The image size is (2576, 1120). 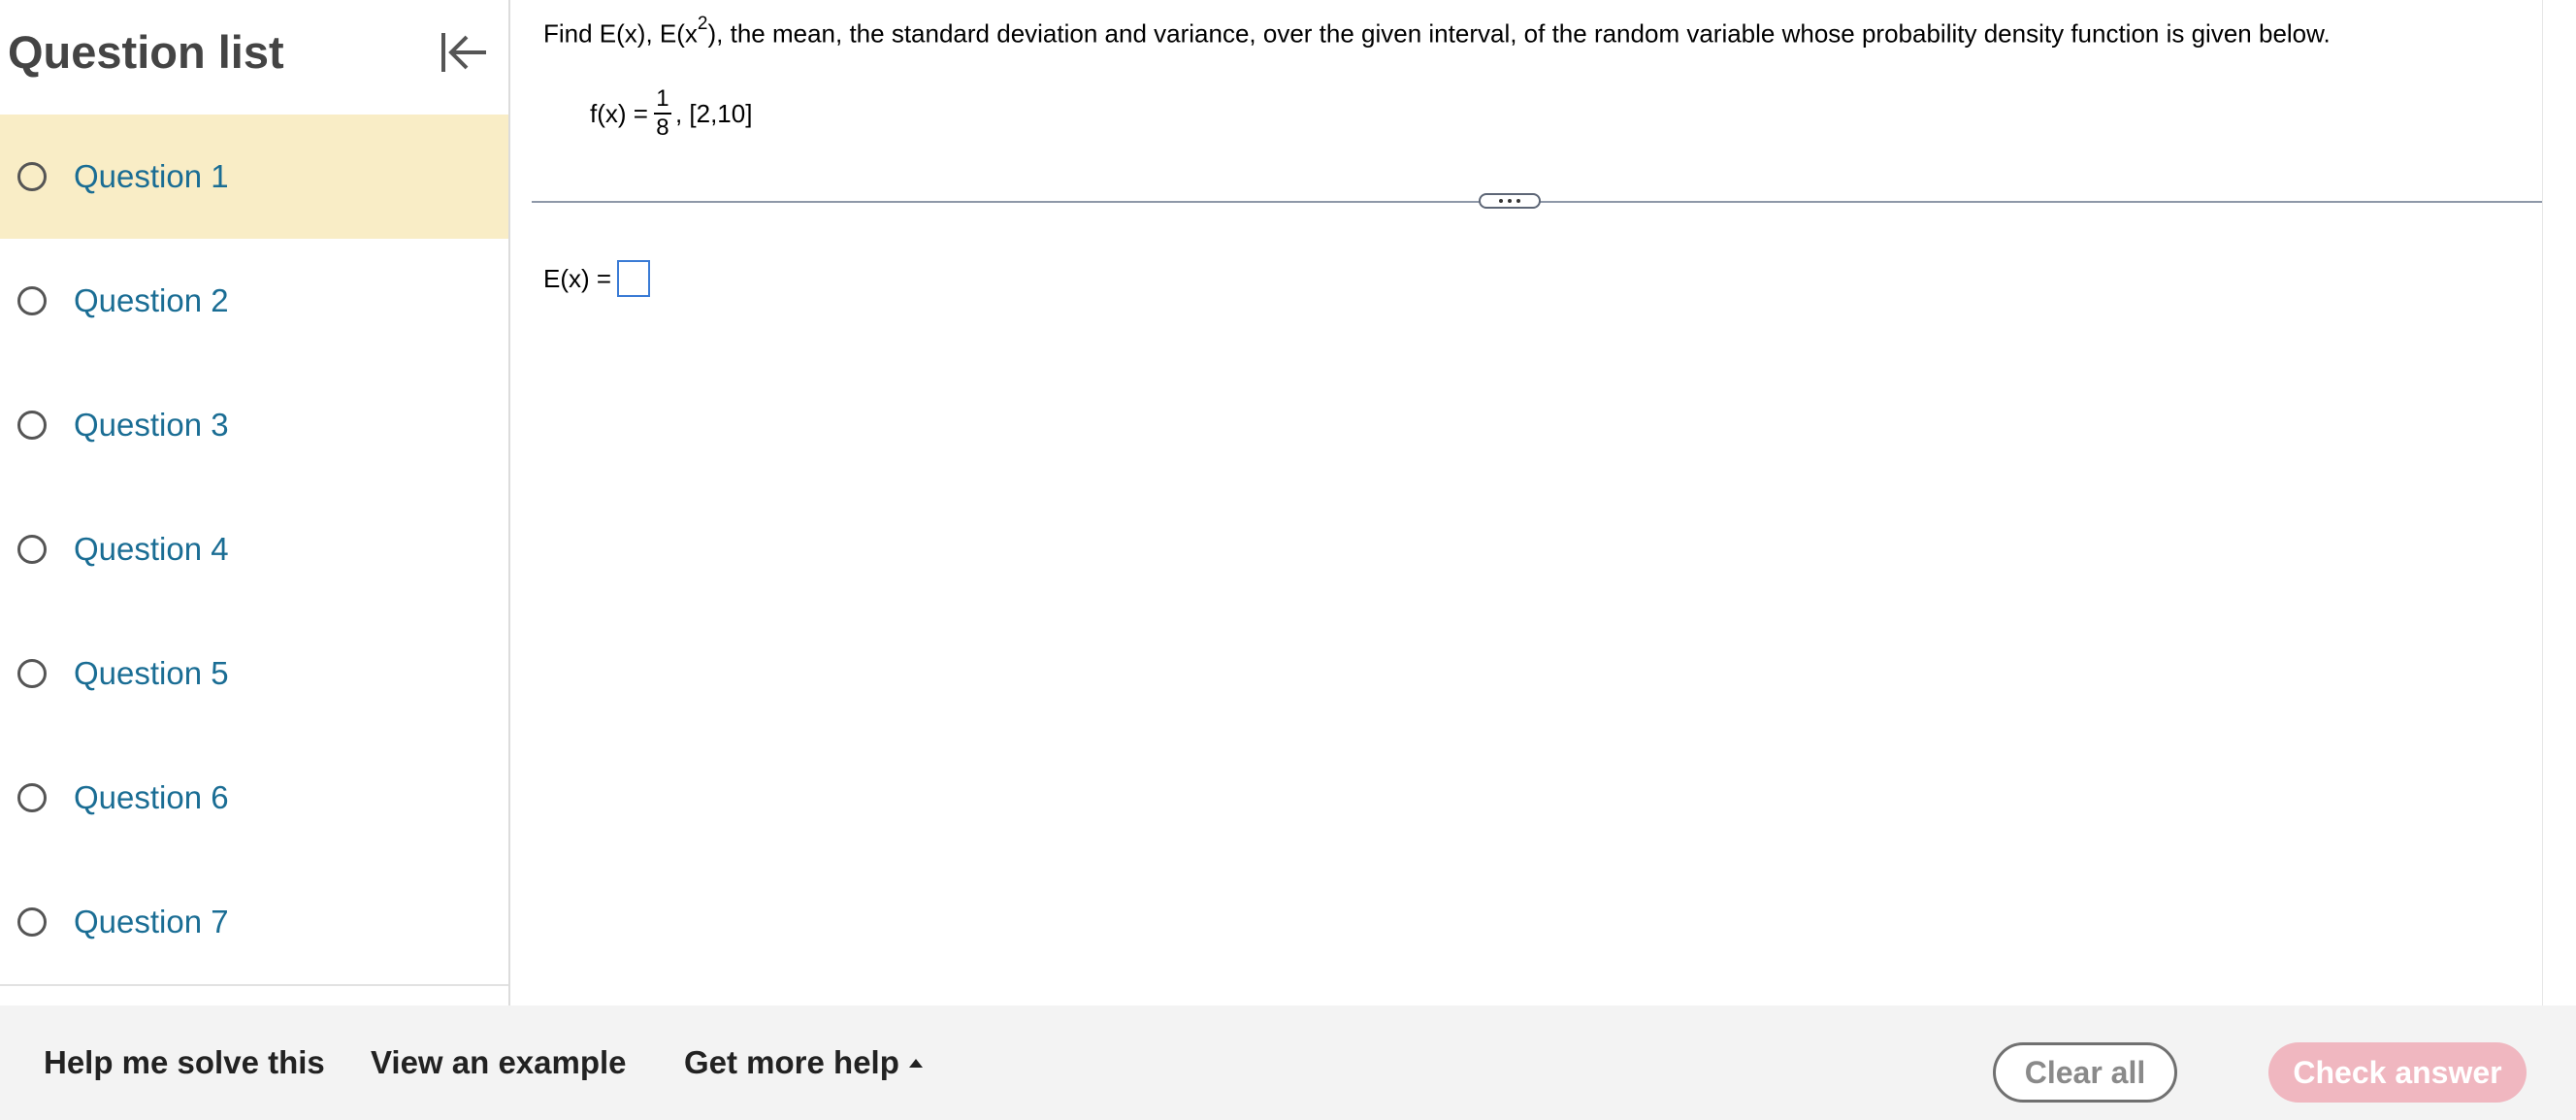 What do you see at coordinates (254, 177) in the screenshot?
I see `question-item-1: Question 1` at bounding box center [254, 177].